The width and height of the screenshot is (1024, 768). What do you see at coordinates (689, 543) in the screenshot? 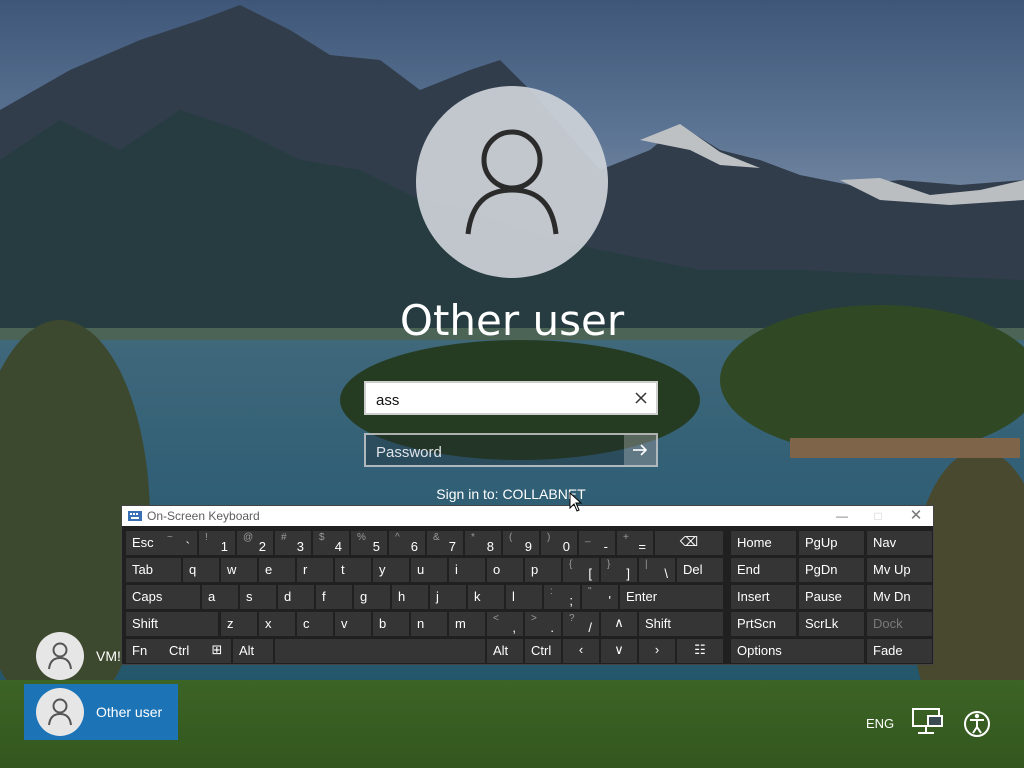
I see `key-backspace: ⌫` at bounding box center [689, 543].